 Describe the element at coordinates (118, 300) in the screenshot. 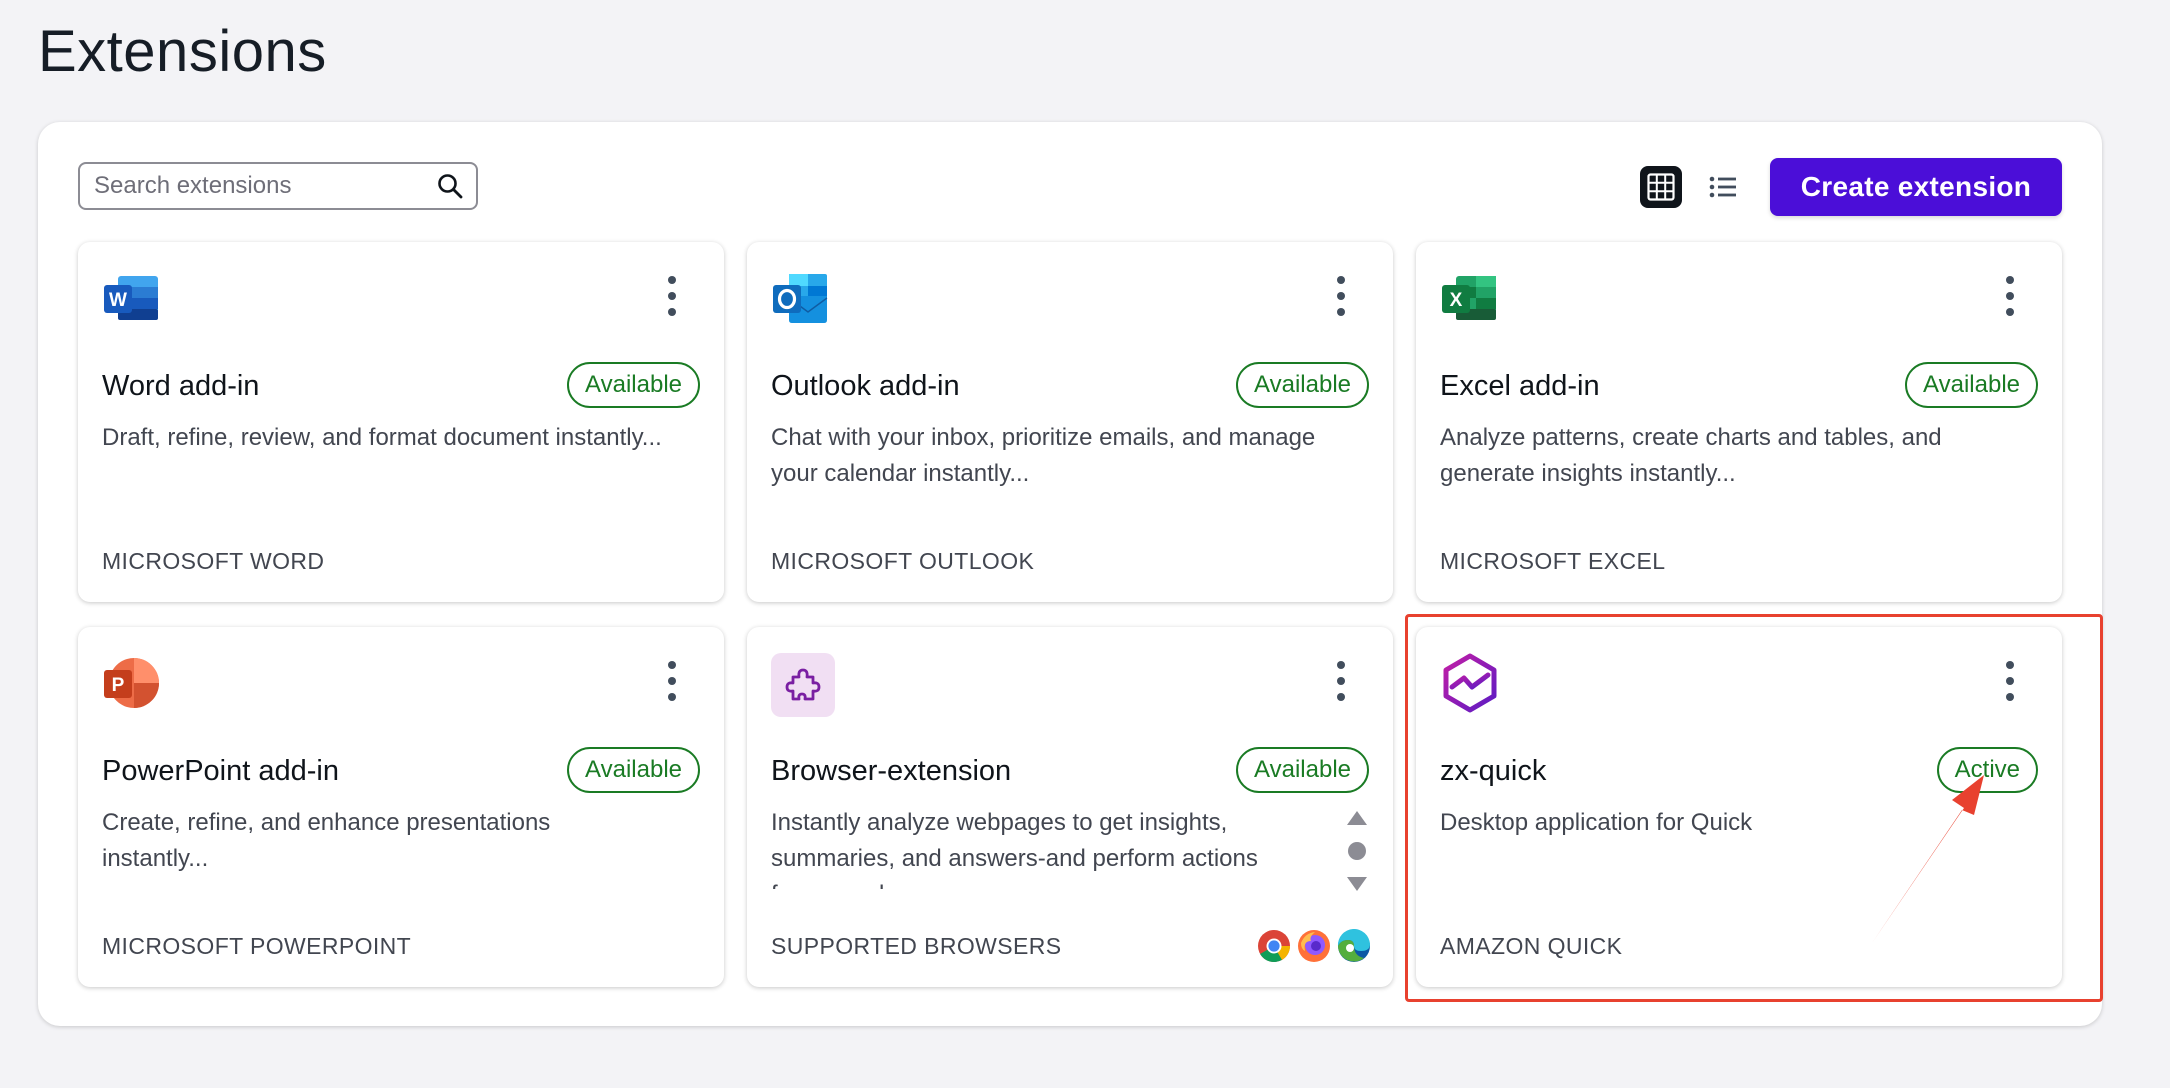

I see `svg-text: W` at that location.